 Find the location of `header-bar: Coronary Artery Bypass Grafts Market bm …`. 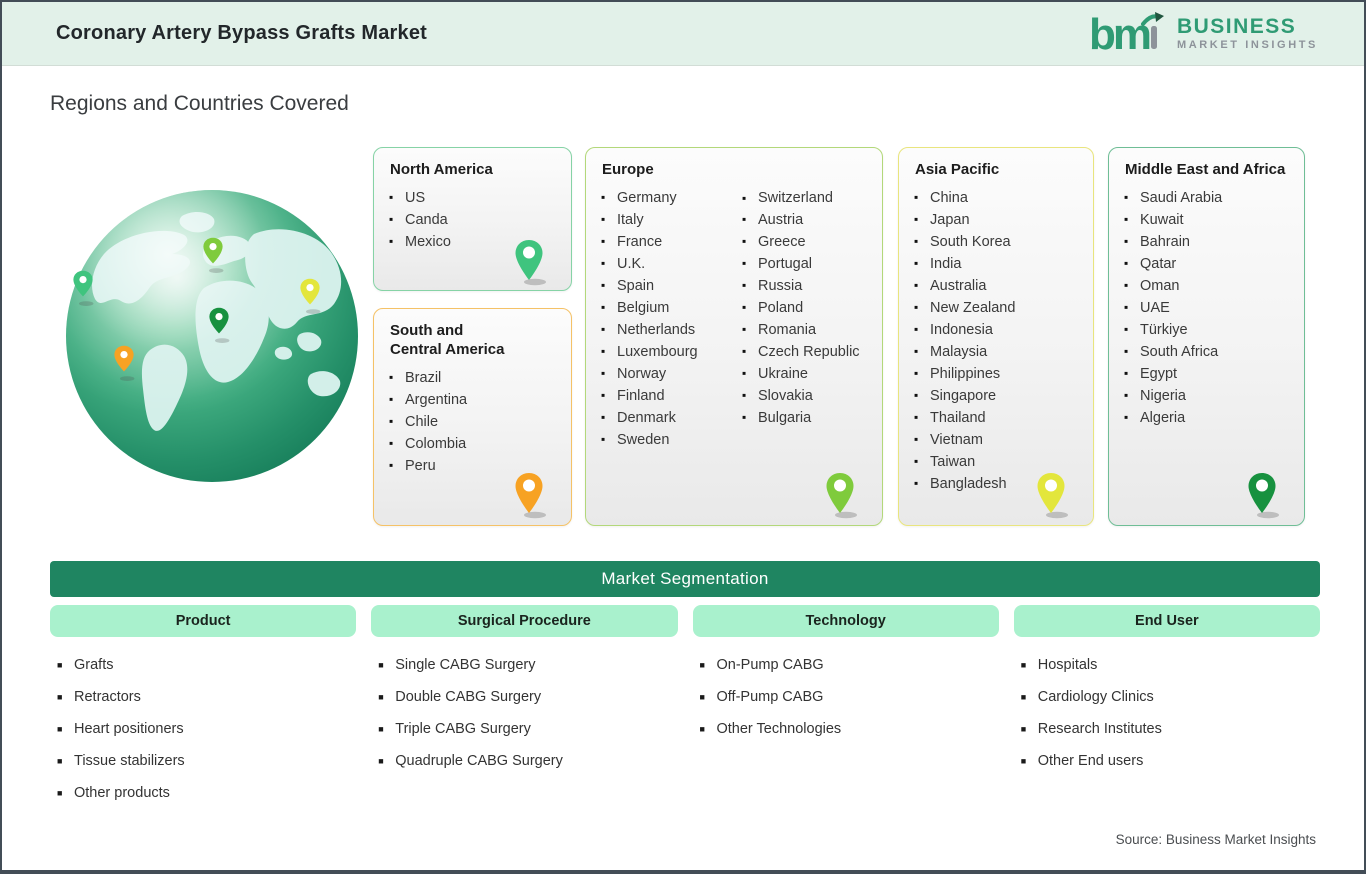

header-bar: Coronary Artery Bypass Grafts Market bm … is located at coordinates (683, 34).